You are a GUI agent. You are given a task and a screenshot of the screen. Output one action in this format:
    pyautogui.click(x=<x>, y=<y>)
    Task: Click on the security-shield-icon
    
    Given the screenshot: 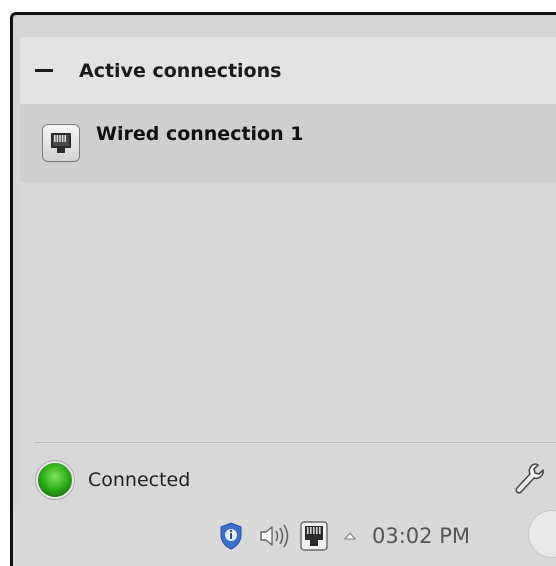 What is the action you would take?
    pyautogui.click(x=231, y=536)
    